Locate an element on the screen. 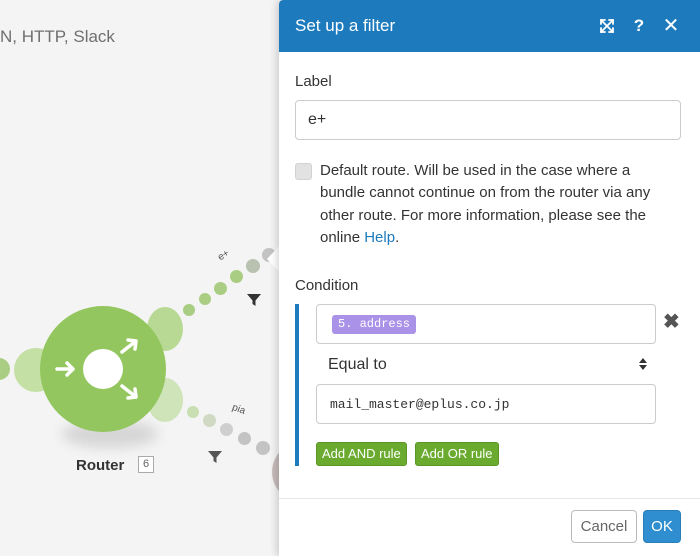 The image size is (700, 556). module-number-badge: 6 is located at coordinates (146, 464).